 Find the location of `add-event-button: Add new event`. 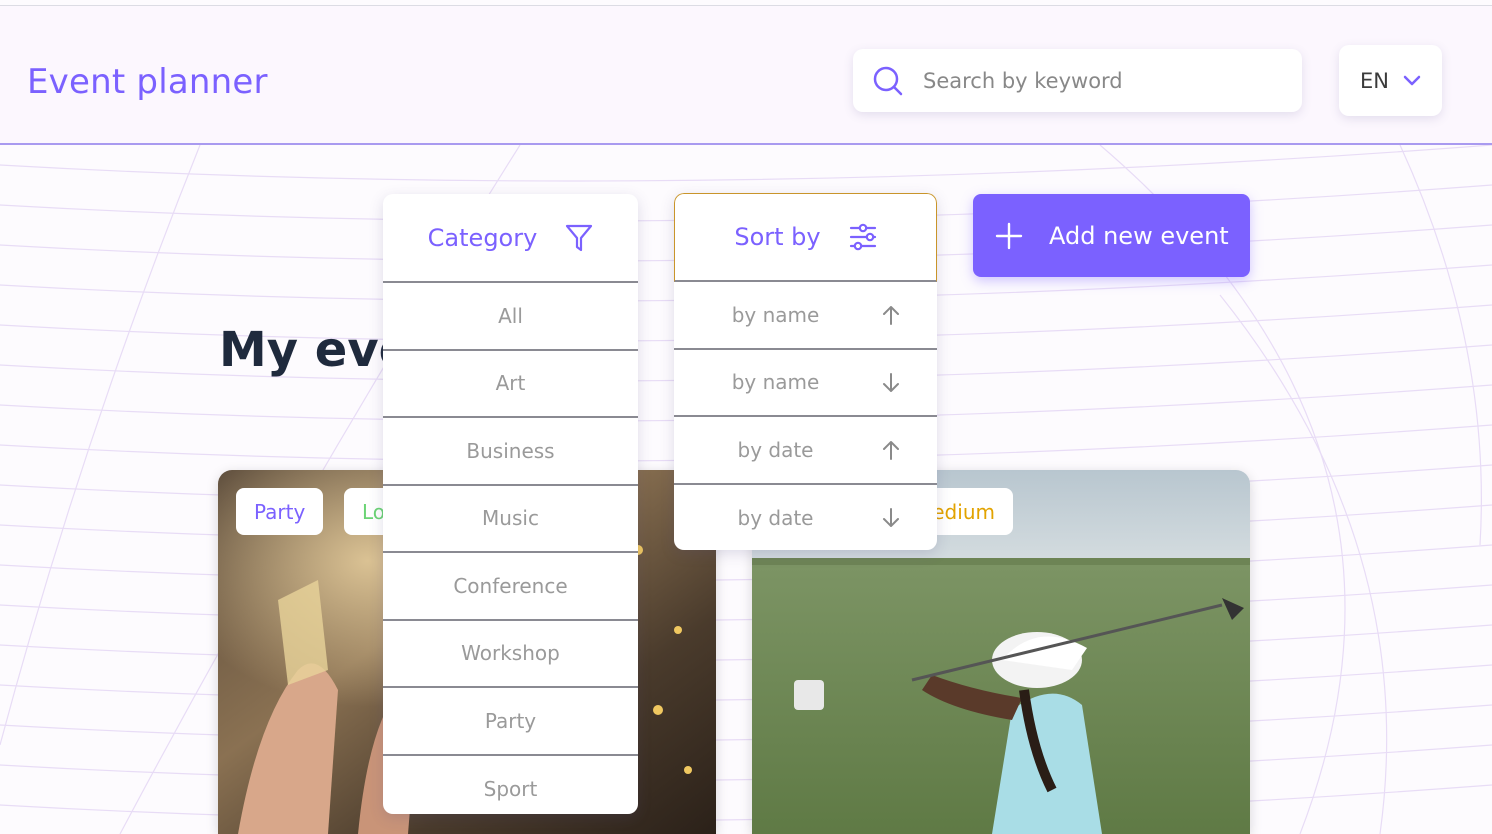

add-event-button: Add new event is located at coordinates (1111, 235).